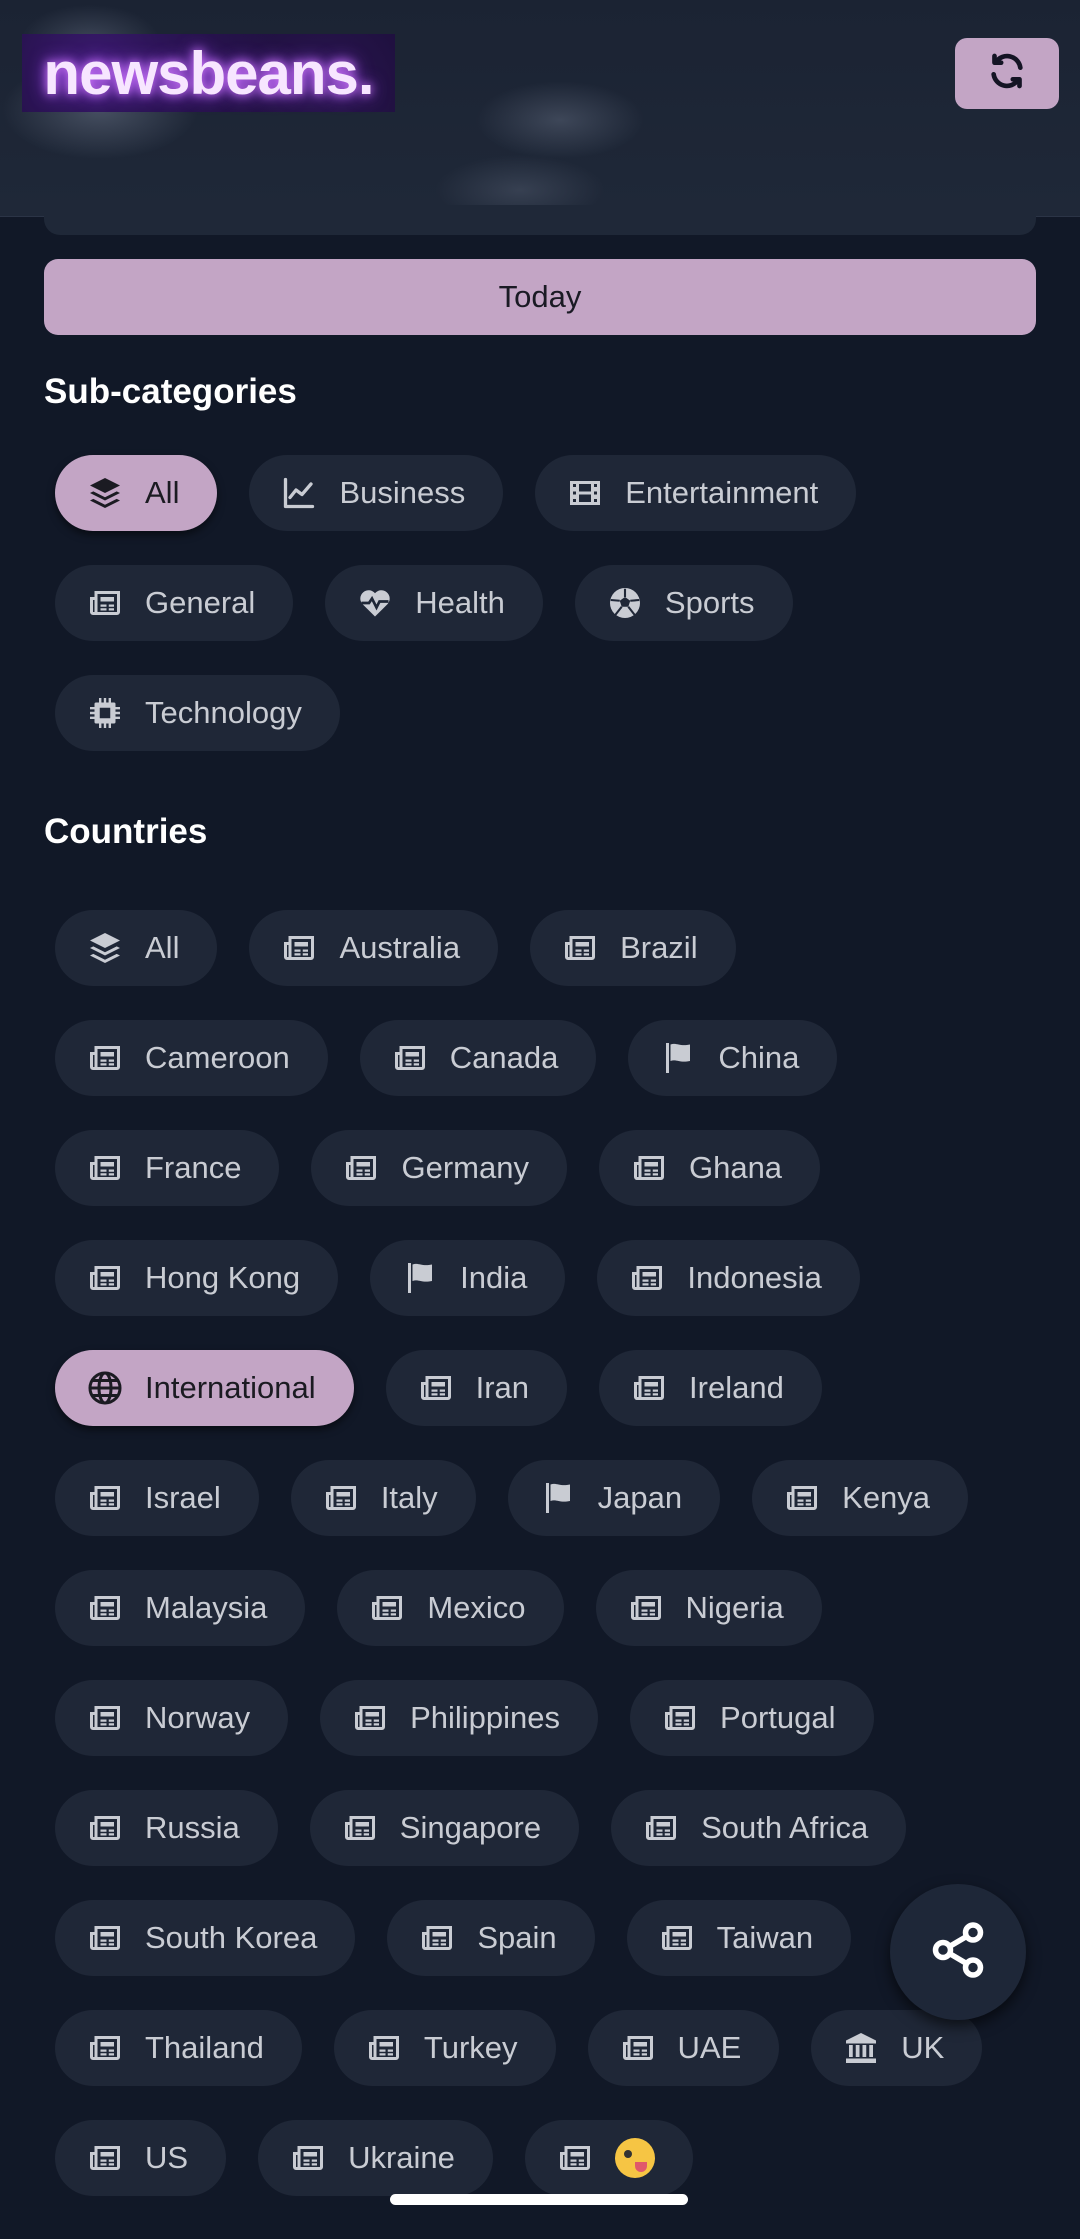 The width and height of the screenshot is (1080, 2239). What do you see at coordinates (167, 1168) in the screenshot?
I see `country-chip-france: France` at bounding box center [167, 1168].